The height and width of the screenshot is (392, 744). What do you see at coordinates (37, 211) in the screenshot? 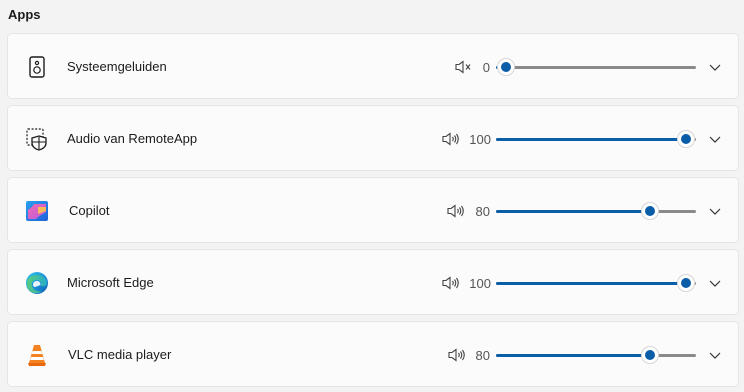
I see `copilot-icon` at bounding box center [37, 211].